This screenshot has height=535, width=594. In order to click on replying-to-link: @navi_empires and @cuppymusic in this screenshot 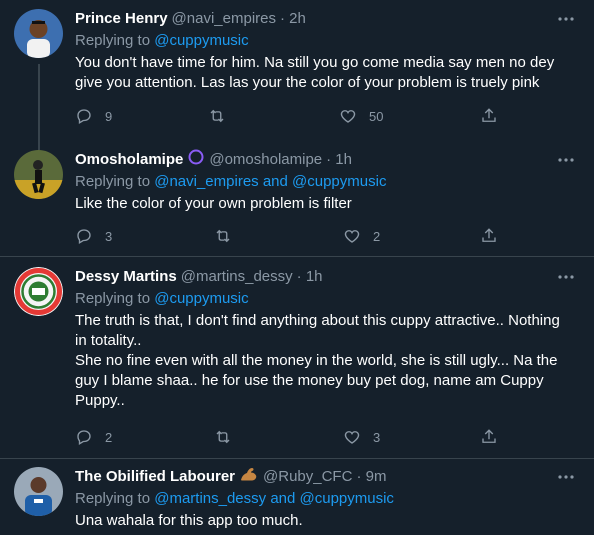, I will do `click(270, 181)`.